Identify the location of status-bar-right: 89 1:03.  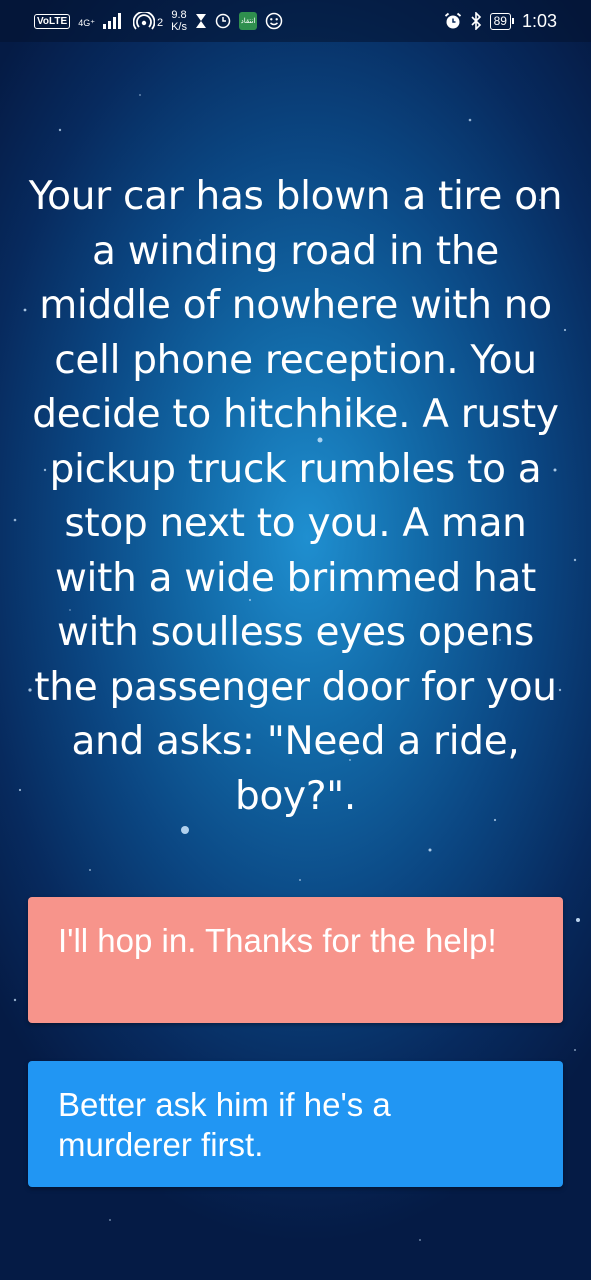
(500, 21).